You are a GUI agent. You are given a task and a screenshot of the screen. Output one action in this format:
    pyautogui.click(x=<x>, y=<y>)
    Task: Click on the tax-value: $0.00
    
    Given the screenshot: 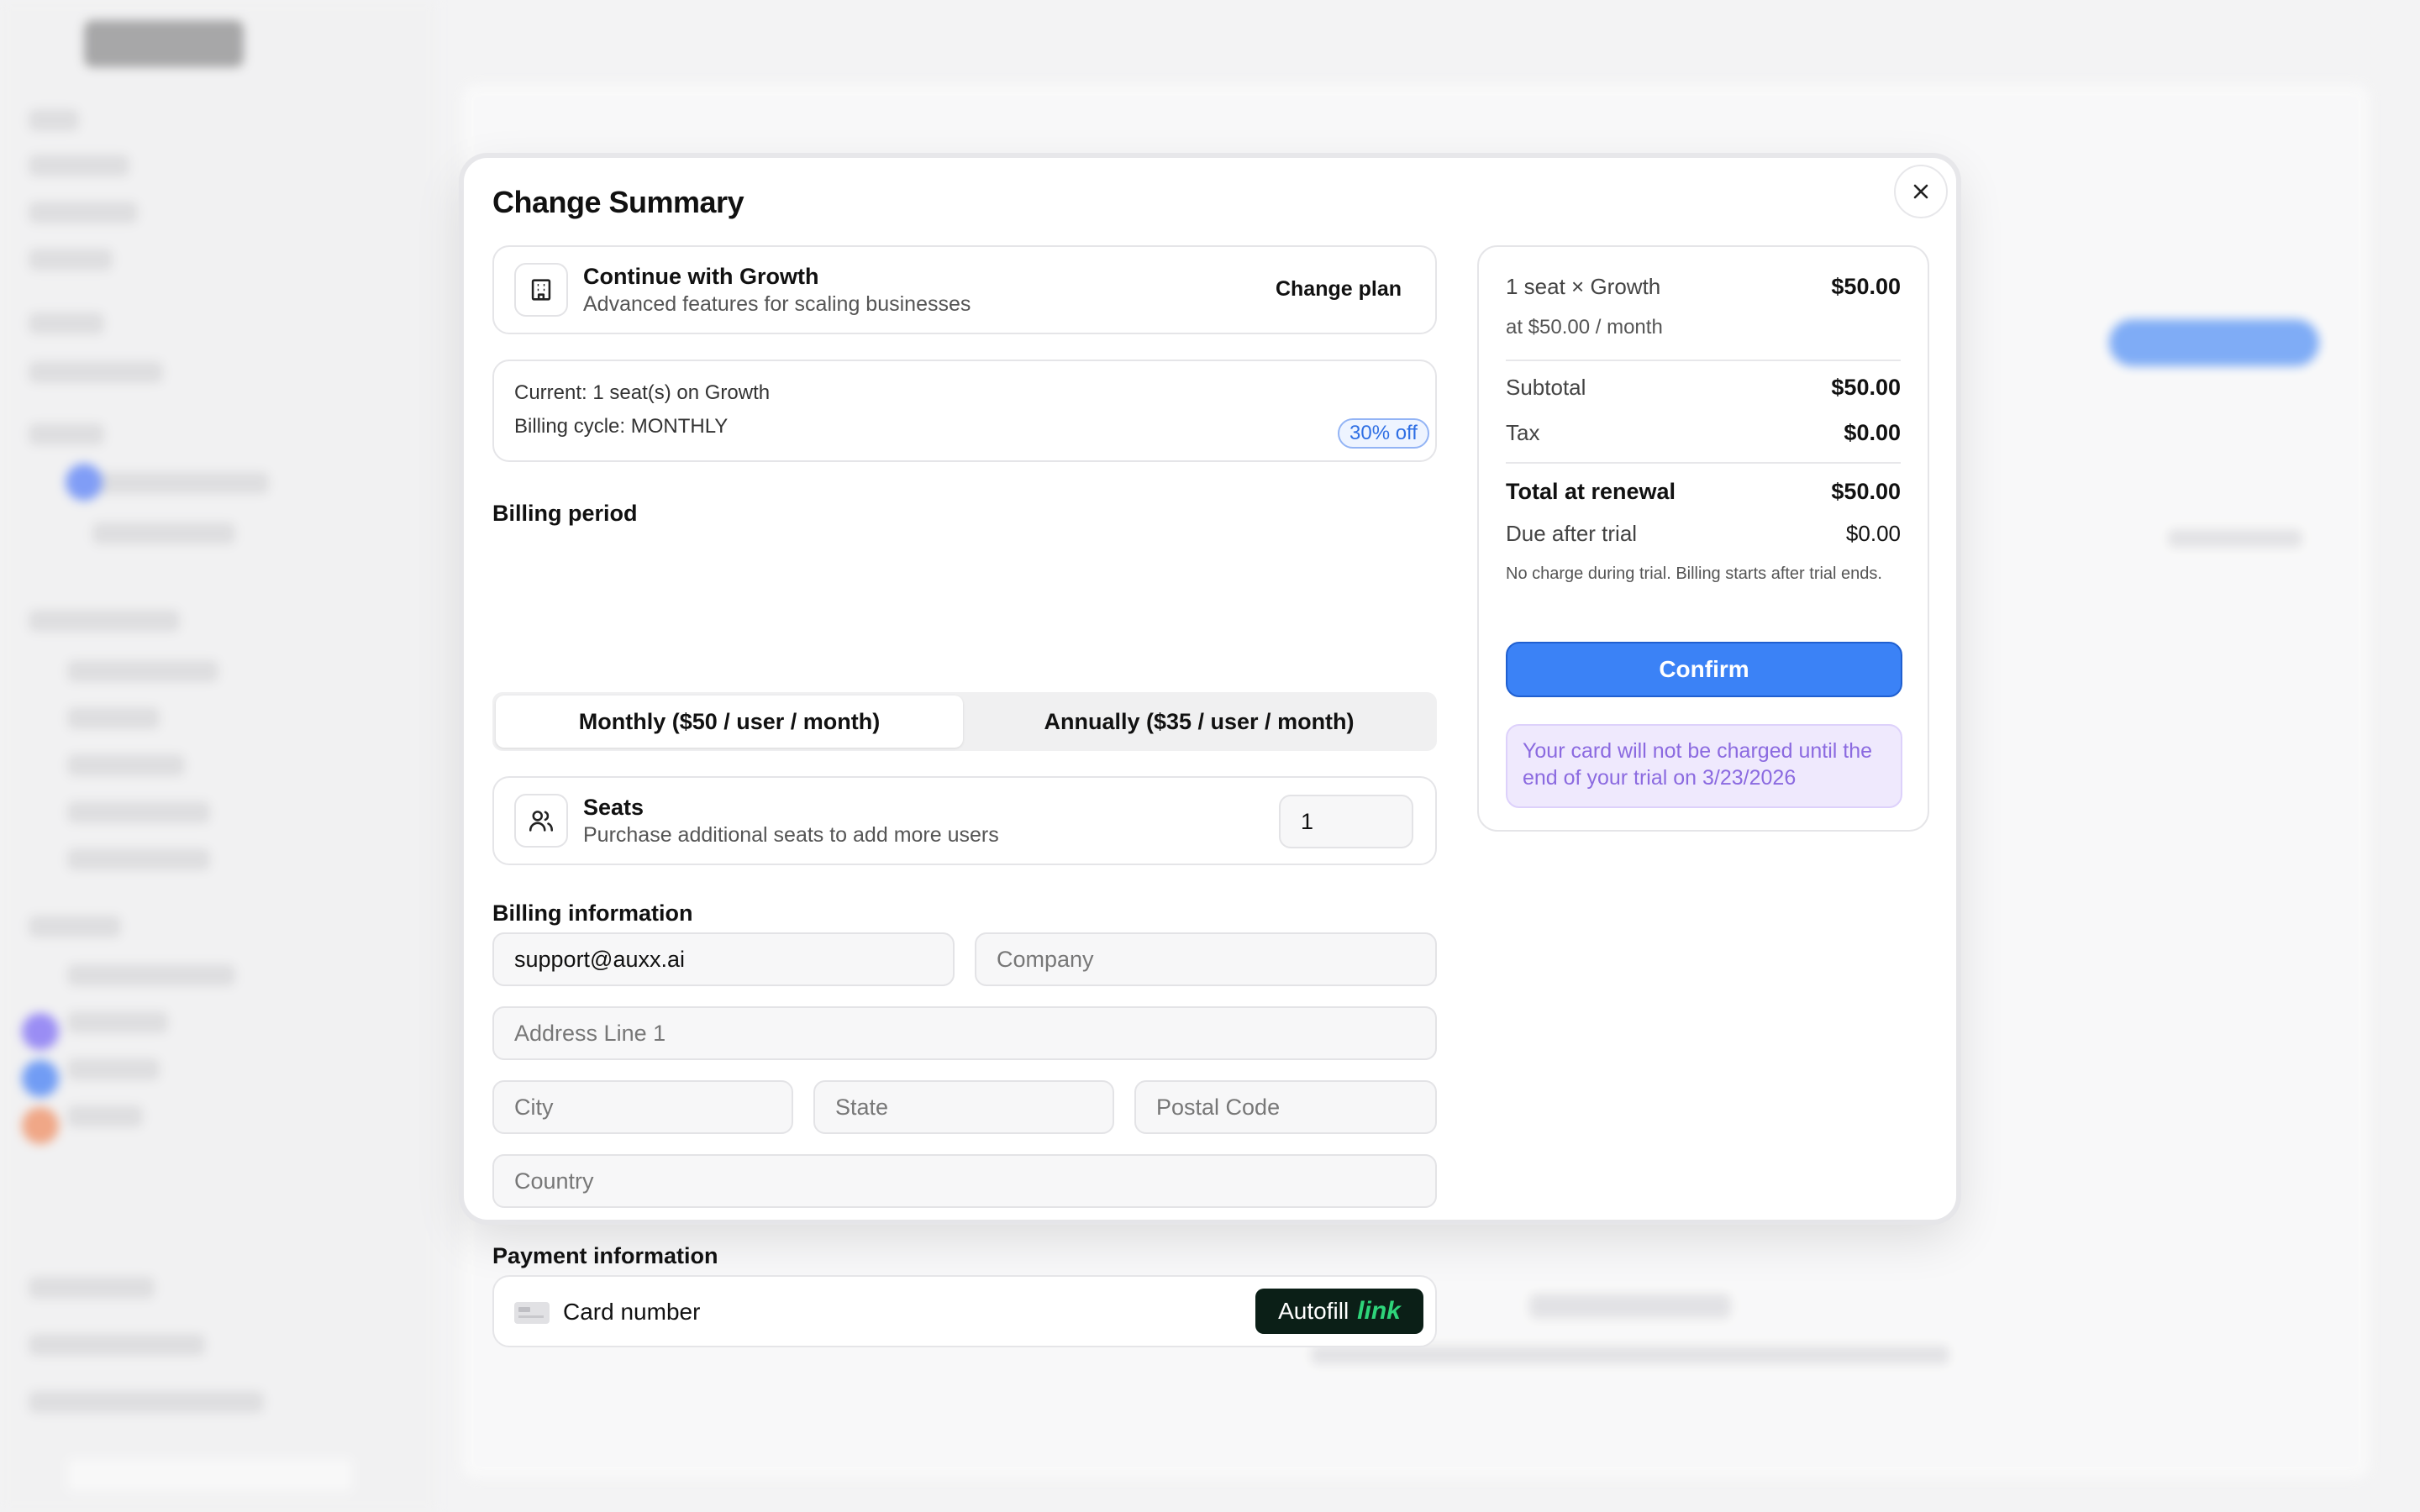 What is the action you would take?
    pyautogui.click(x=1872, y=432)
    